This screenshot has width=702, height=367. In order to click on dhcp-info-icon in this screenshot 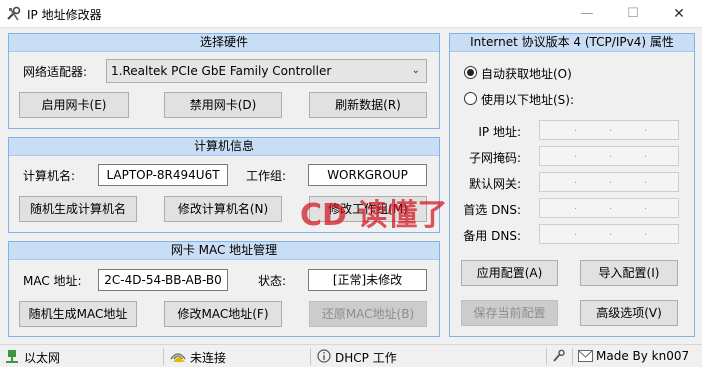, I will do `click(324, 356)`.